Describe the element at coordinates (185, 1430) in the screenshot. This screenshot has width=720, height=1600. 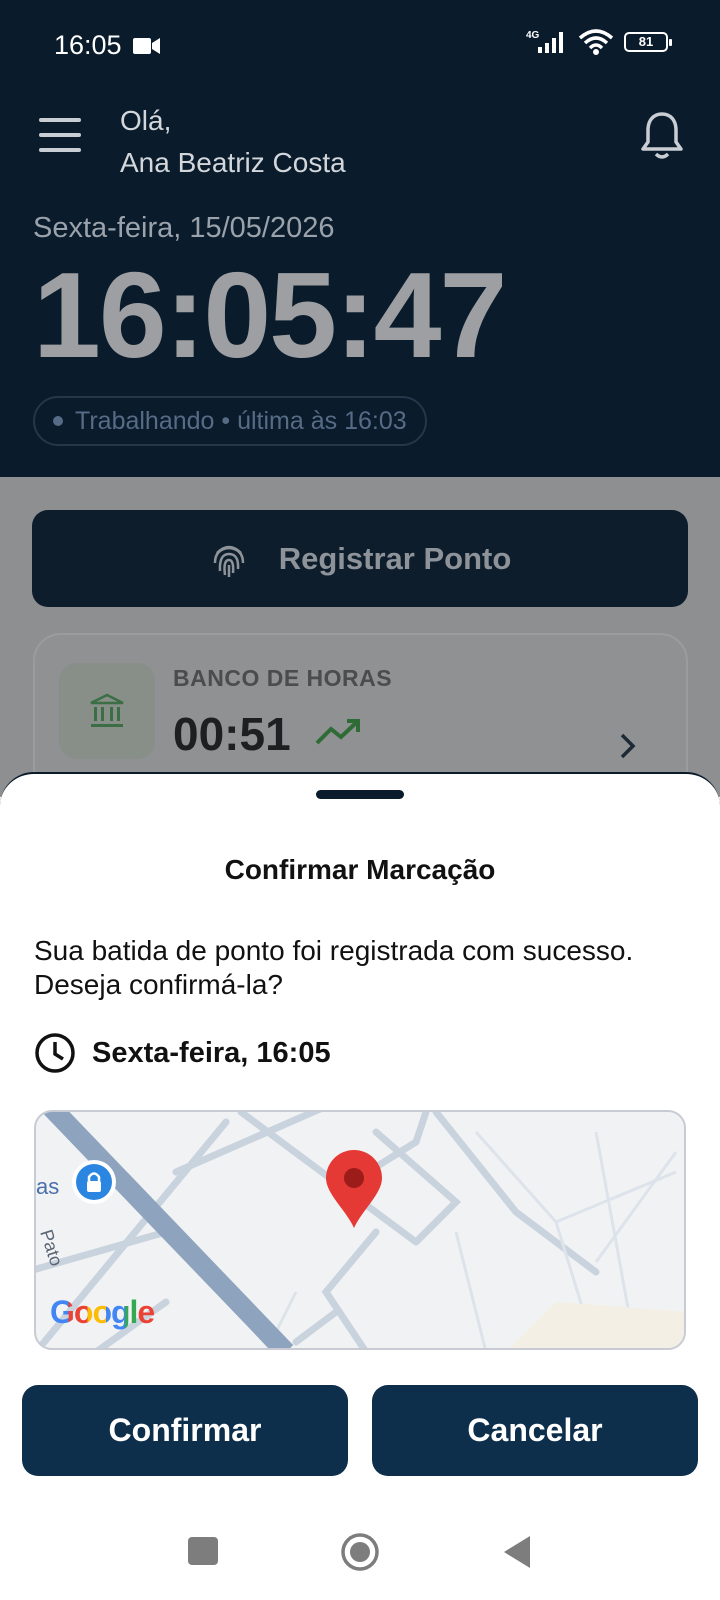
I see `confirm-button: Confirmar` at that location.